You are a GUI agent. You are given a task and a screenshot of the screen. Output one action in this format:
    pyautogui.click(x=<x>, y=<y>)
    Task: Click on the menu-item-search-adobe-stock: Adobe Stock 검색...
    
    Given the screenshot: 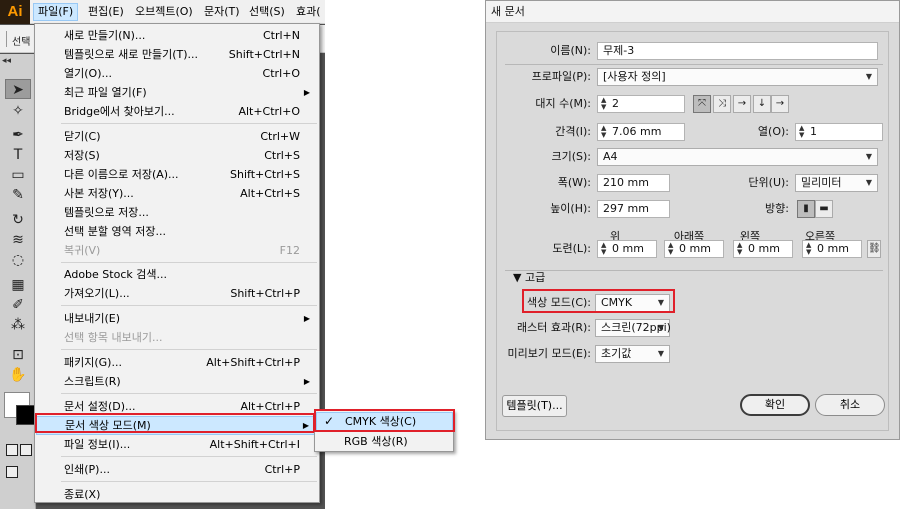 What is the action you would take?
    pyautogui.click(x=177, y=274)
    